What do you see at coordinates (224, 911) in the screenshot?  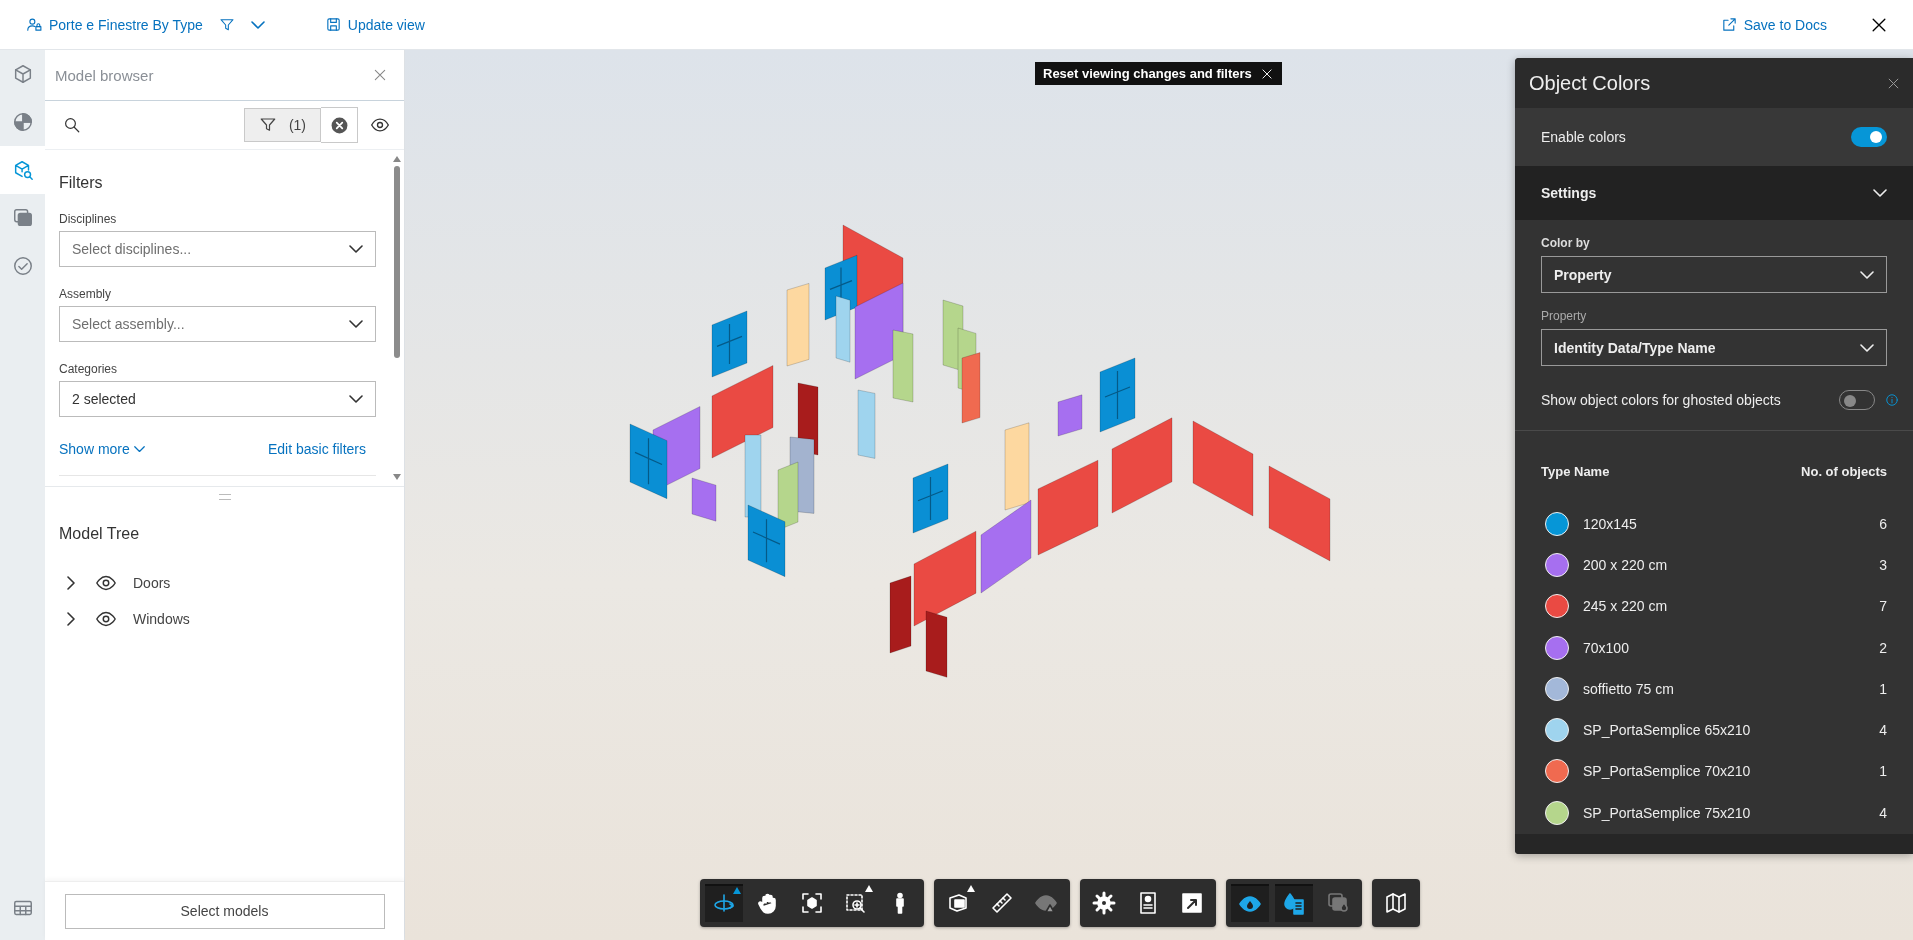 I see `select-models-button: Select models` at bounding box center [224, 911].